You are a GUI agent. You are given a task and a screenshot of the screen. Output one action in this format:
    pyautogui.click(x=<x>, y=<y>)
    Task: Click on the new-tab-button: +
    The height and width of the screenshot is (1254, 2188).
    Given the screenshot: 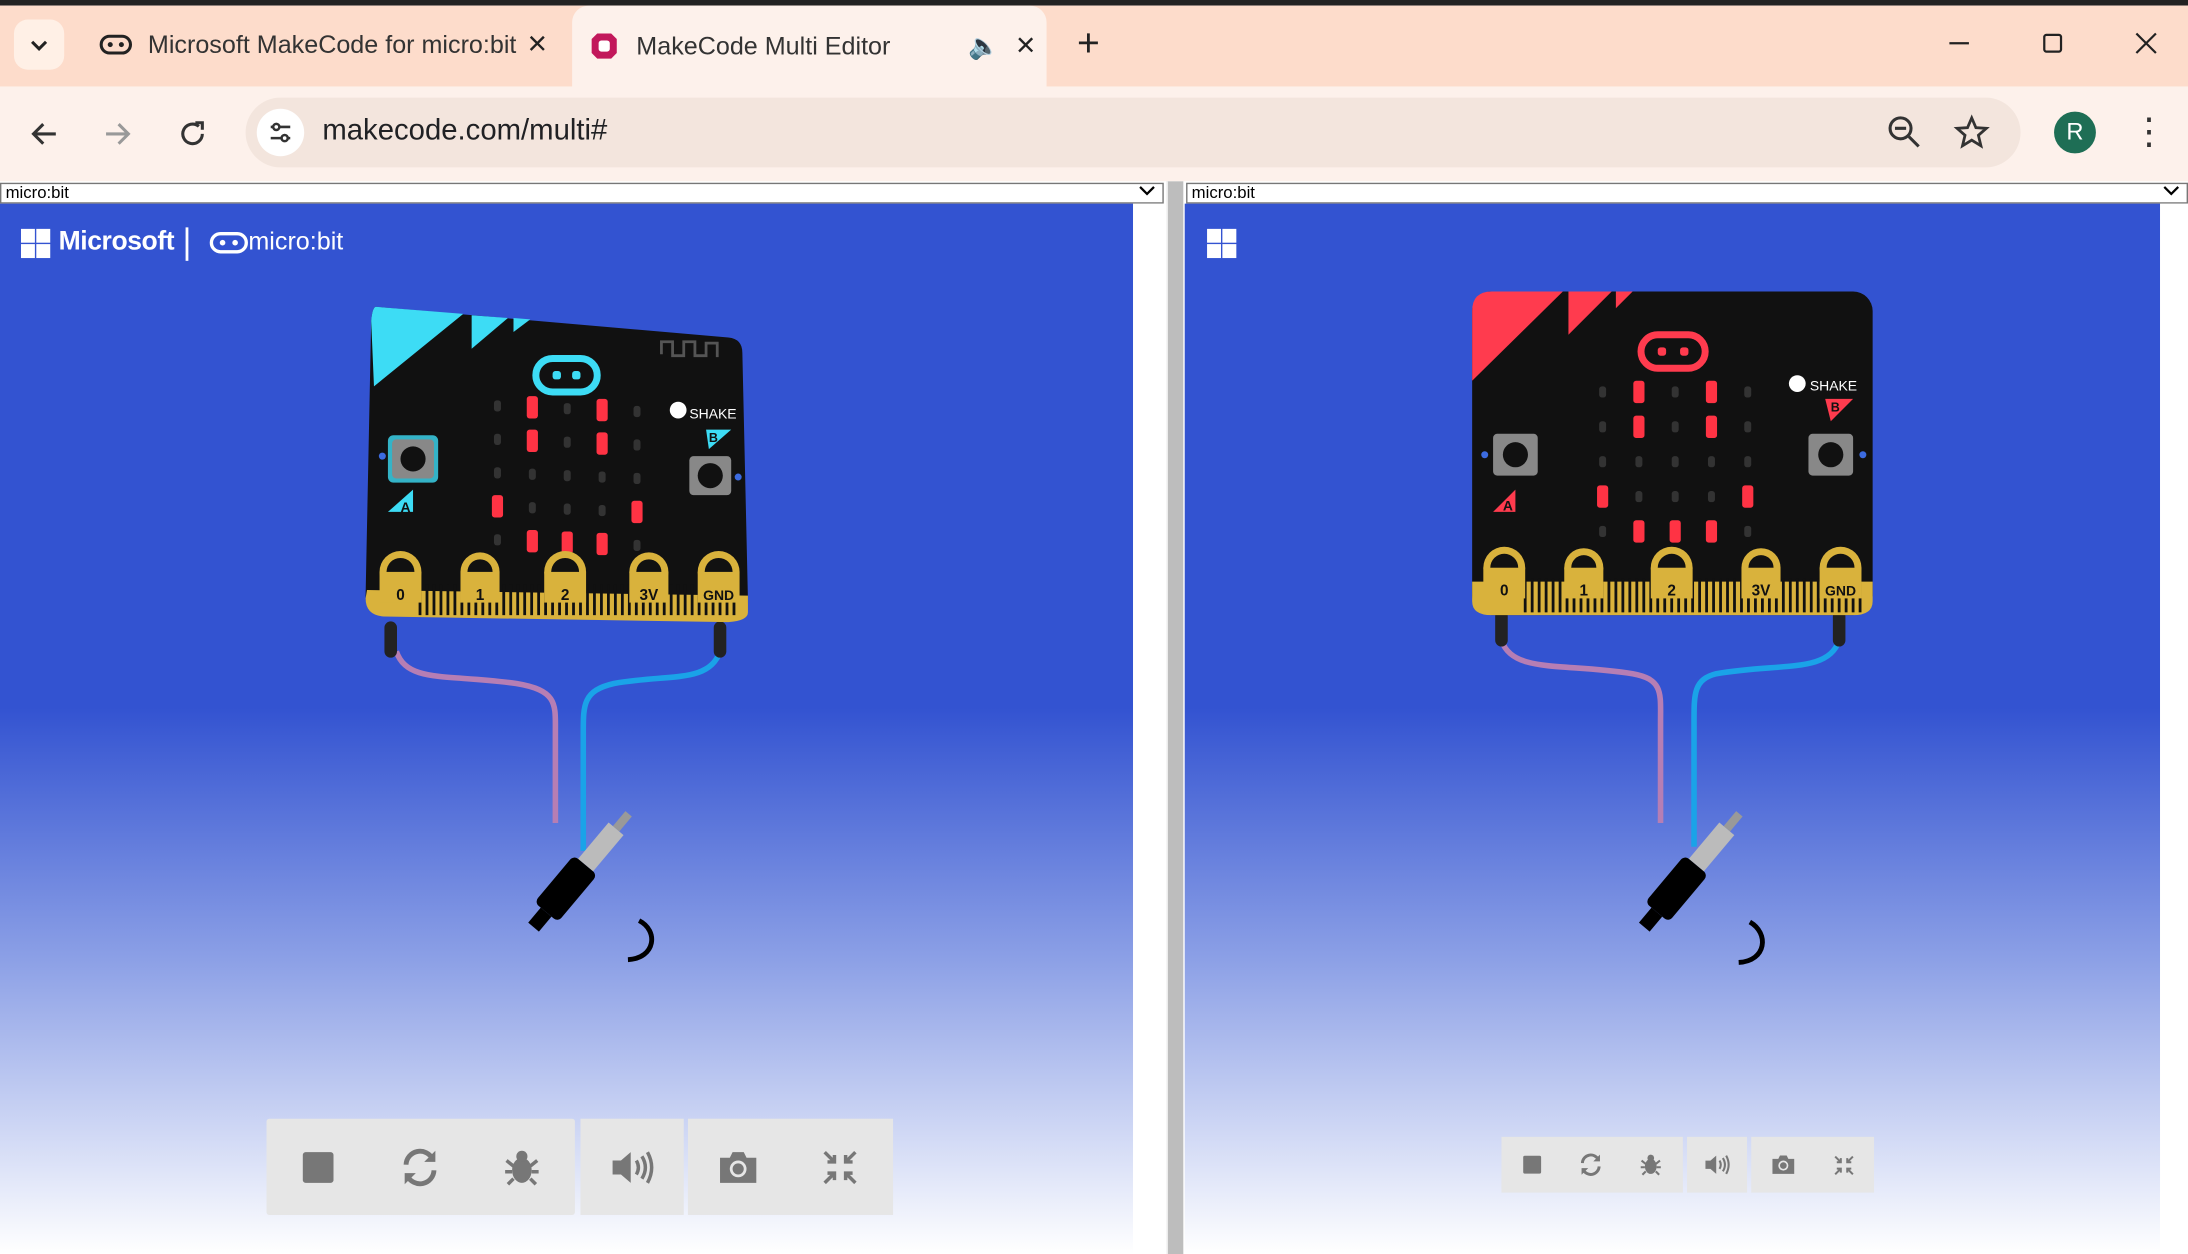 What is the action you would take?
    pyautogui.click(x=1088, y=45)
    